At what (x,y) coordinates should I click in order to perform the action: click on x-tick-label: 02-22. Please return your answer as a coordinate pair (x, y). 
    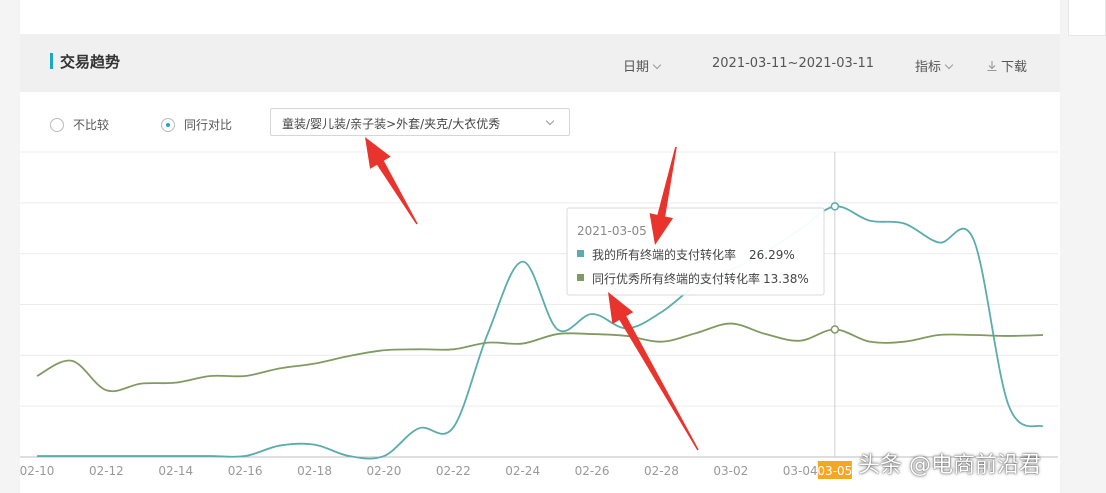
    Looking at the image, I should click on (453, 471).